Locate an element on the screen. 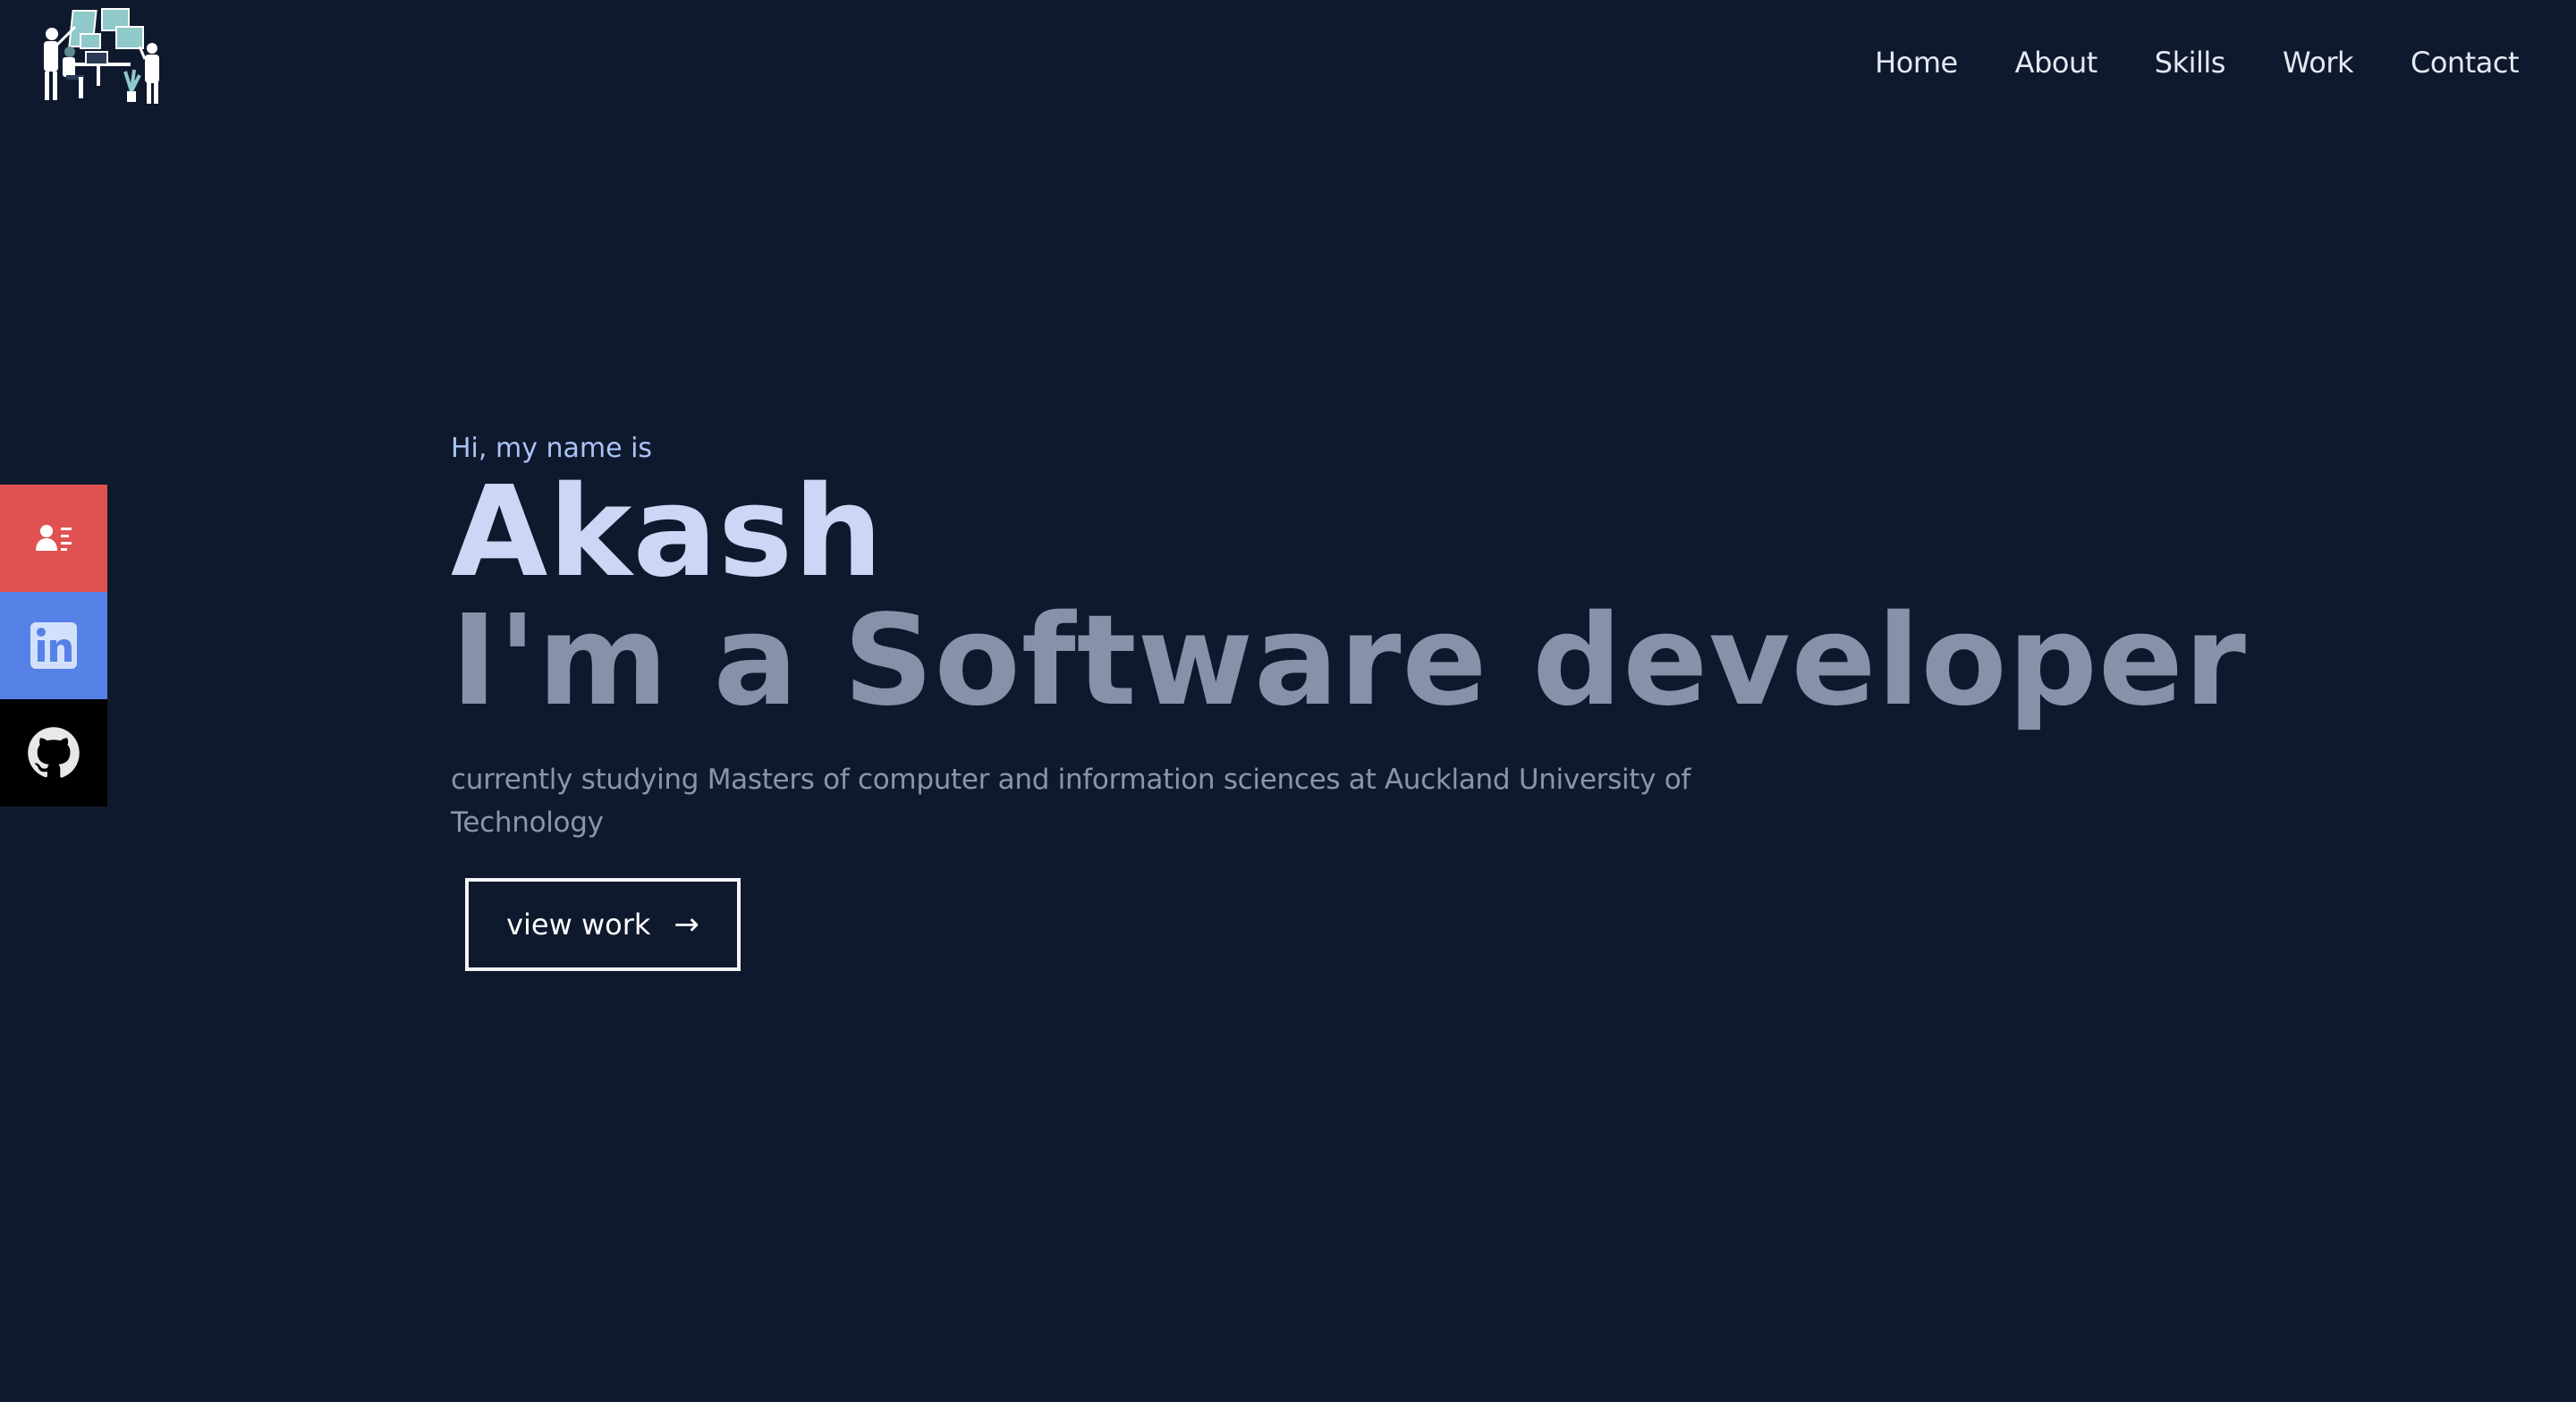  github-icon is located at coordinates (54, 752).